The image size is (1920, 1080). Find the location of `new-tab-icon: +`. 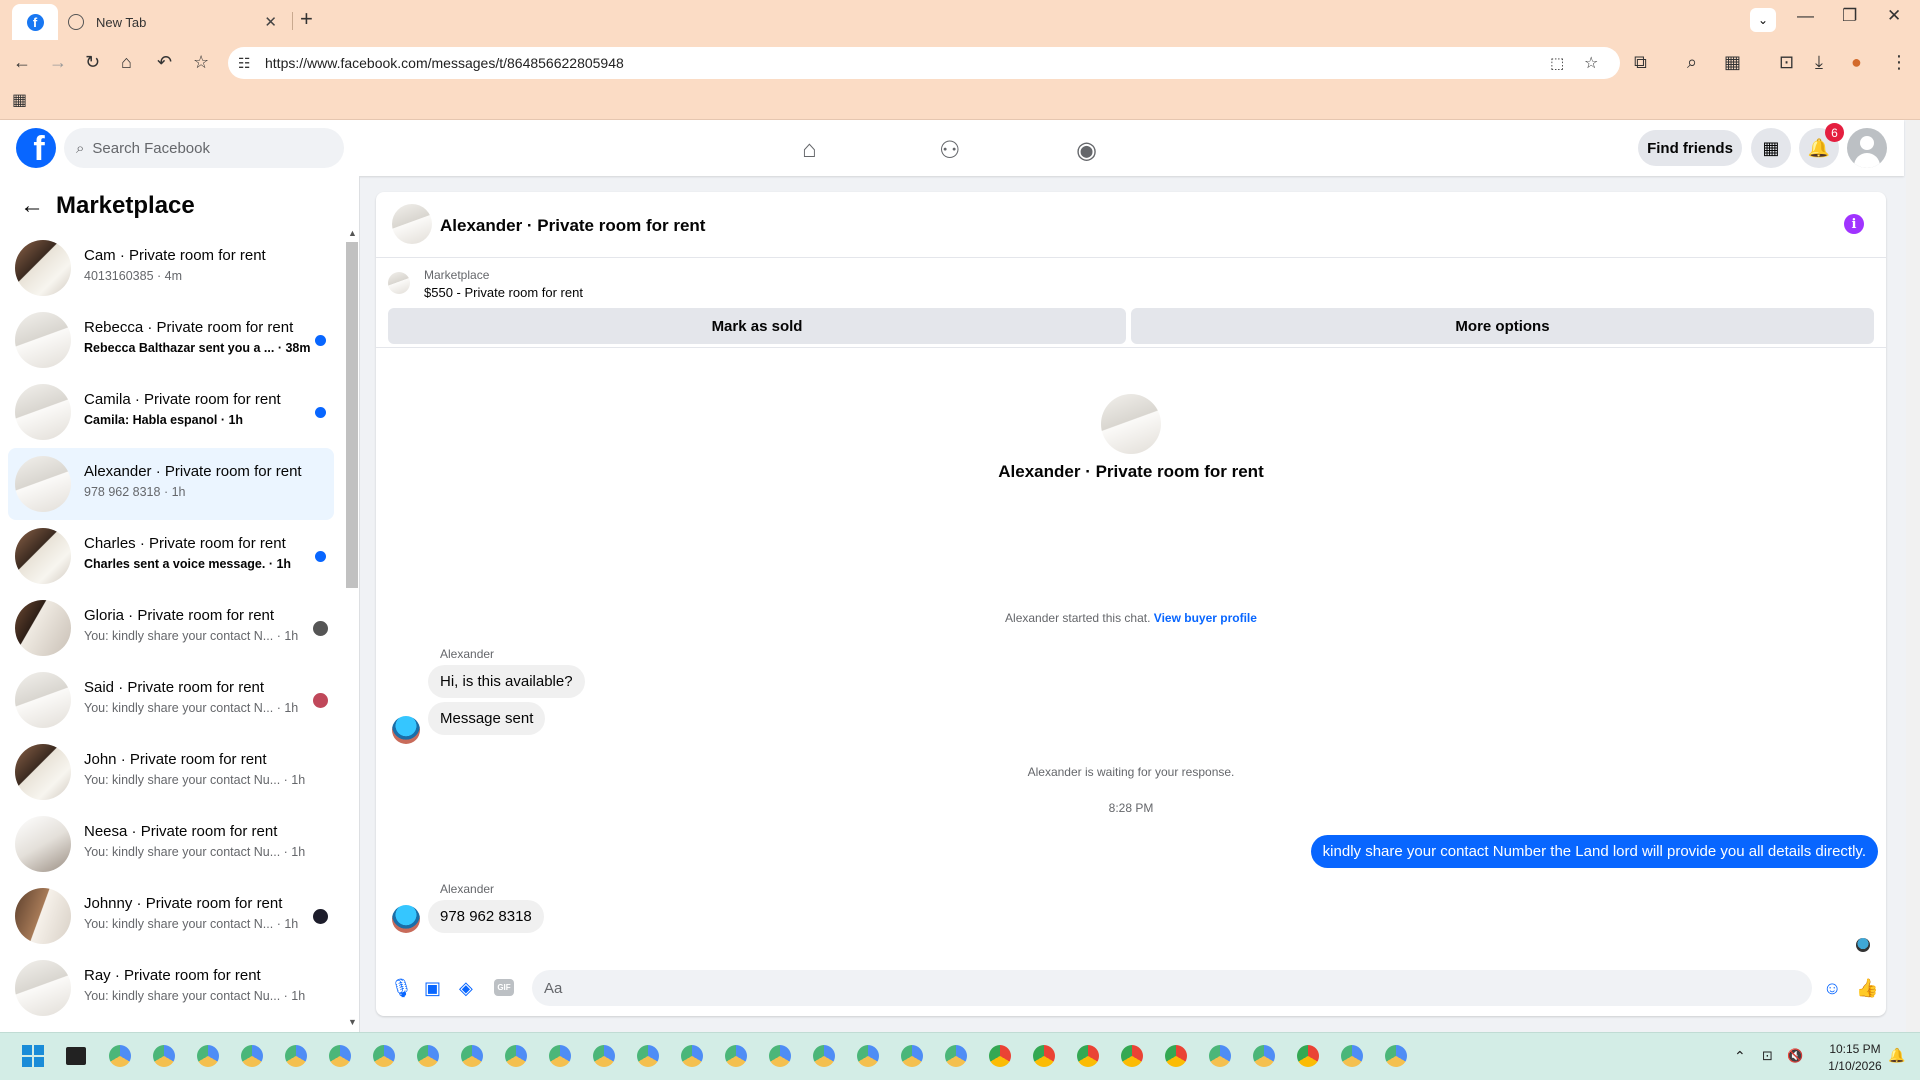

new-tab-icon: + is located at coordinates (306, 19).